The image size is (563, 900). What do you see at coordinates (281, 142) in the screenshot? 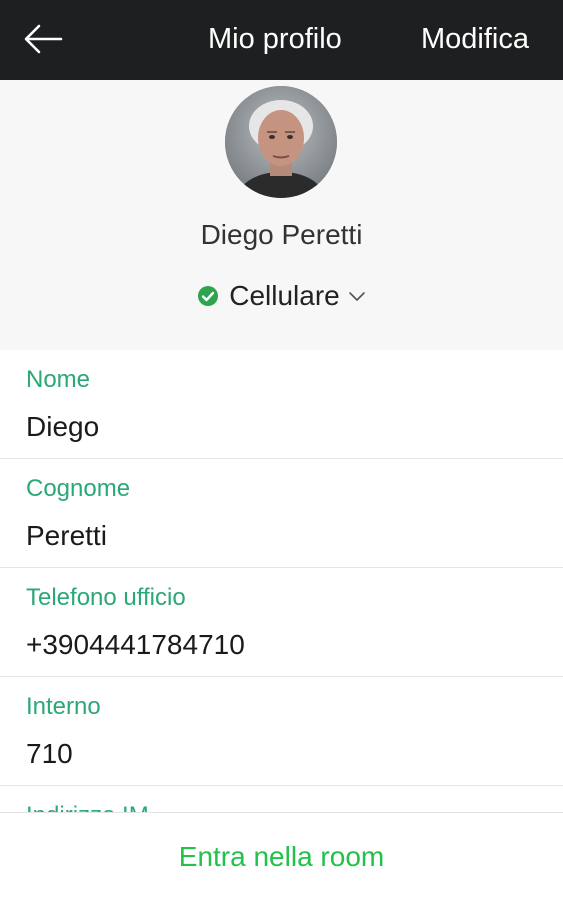
I see `avatar` at bounding box center [281, 142].